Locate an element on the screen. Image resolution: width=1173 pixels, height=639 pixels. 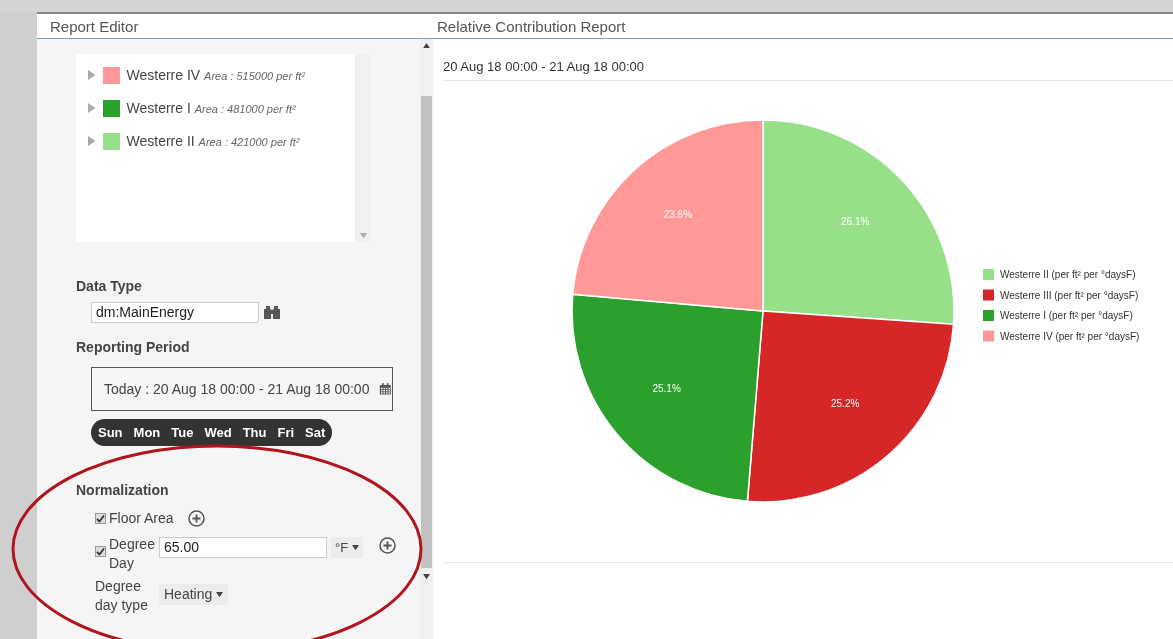
day-toggle: Wed is located at coordinates (218, 432).